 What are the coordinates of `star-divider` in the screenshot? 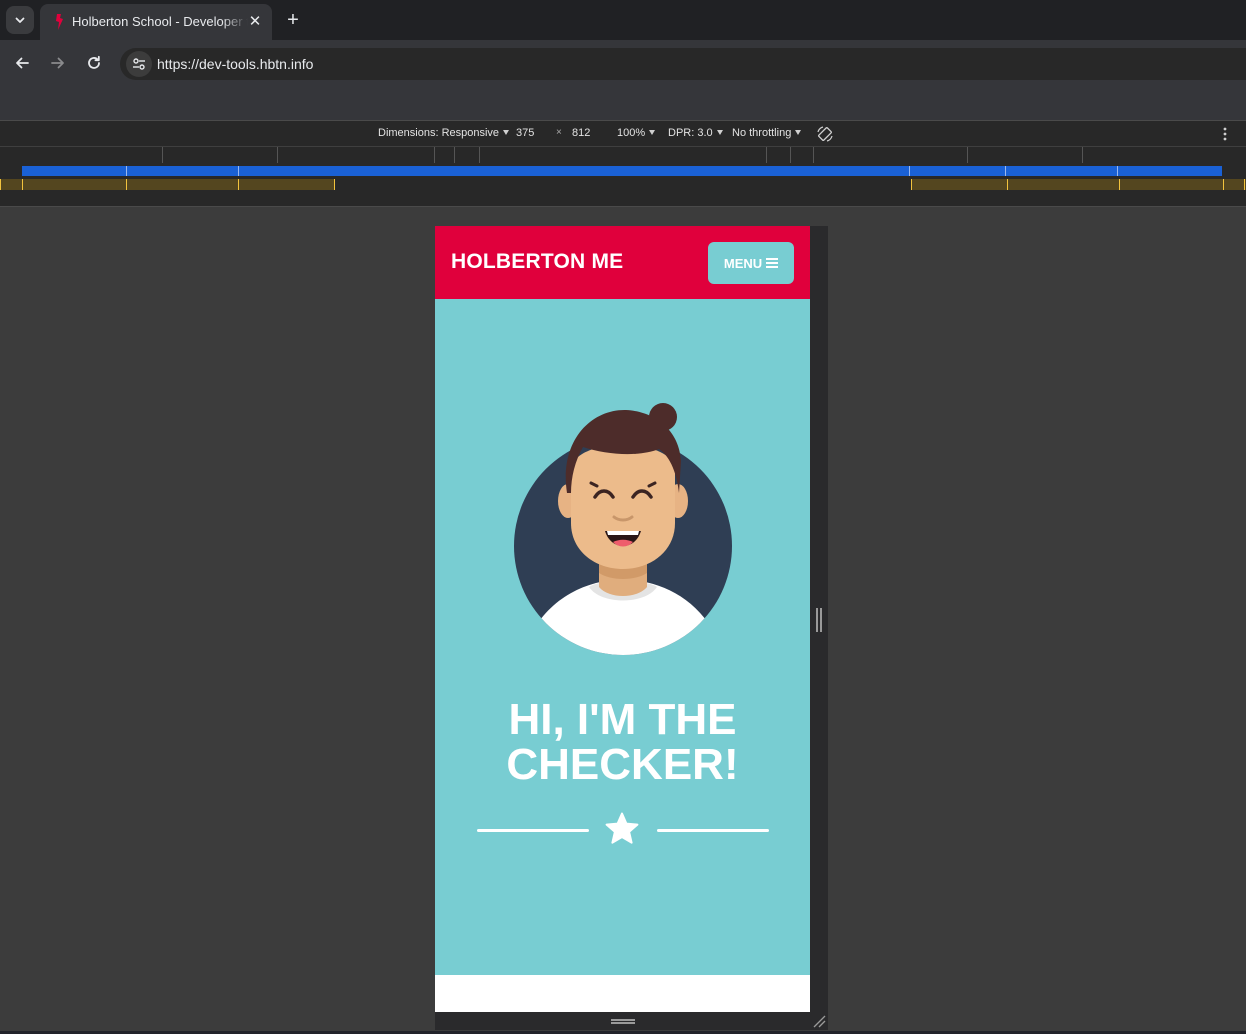 It's located at (623, 829).